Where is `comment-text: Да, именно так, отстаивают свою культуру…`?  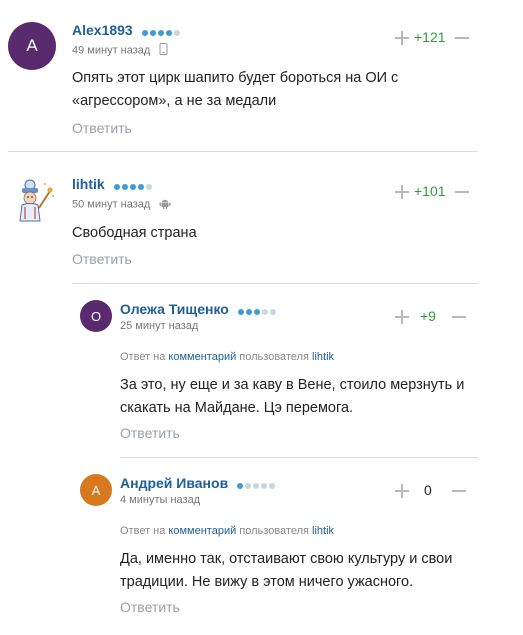 comment-text: Да, именно так, отстаивают свою культуру… is located at coordinates (286, 570).